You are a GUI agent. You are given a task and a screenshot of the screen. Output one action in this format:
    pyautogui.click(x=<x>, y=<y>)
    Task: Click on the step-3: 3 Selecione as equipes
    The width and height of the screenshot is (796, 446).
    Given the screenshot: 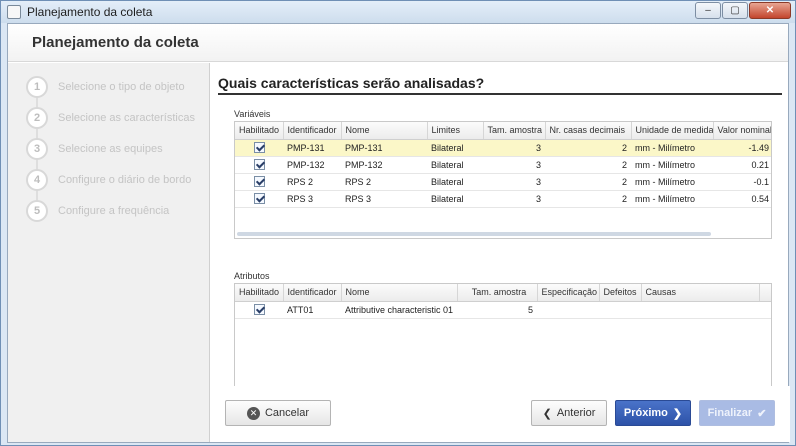 What is the action you would take?
    pyautogui.click(x=94, y=149)
    